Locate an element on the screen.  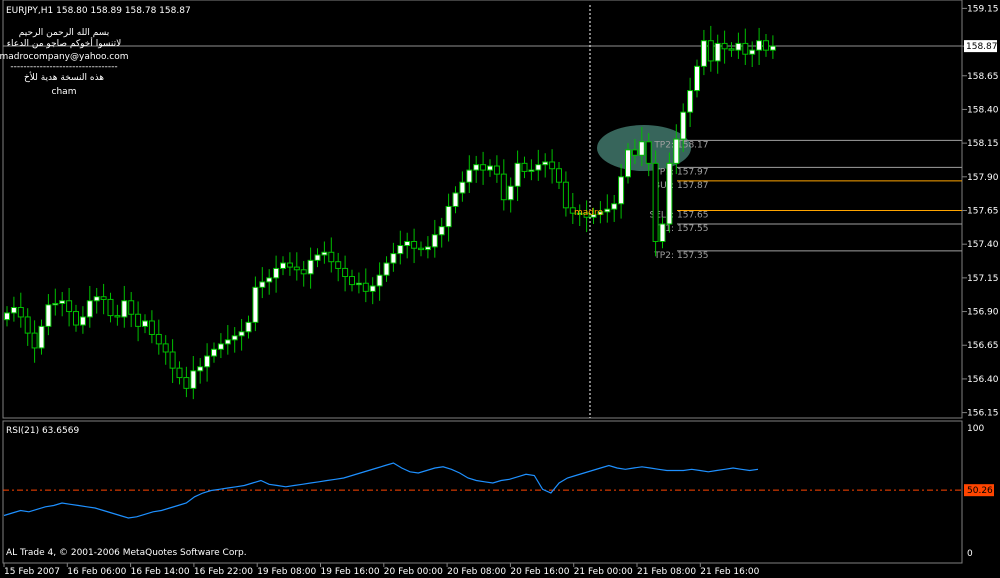
time-tick-label: 20 Feb 16:00 is located at coordinates (539, 572).